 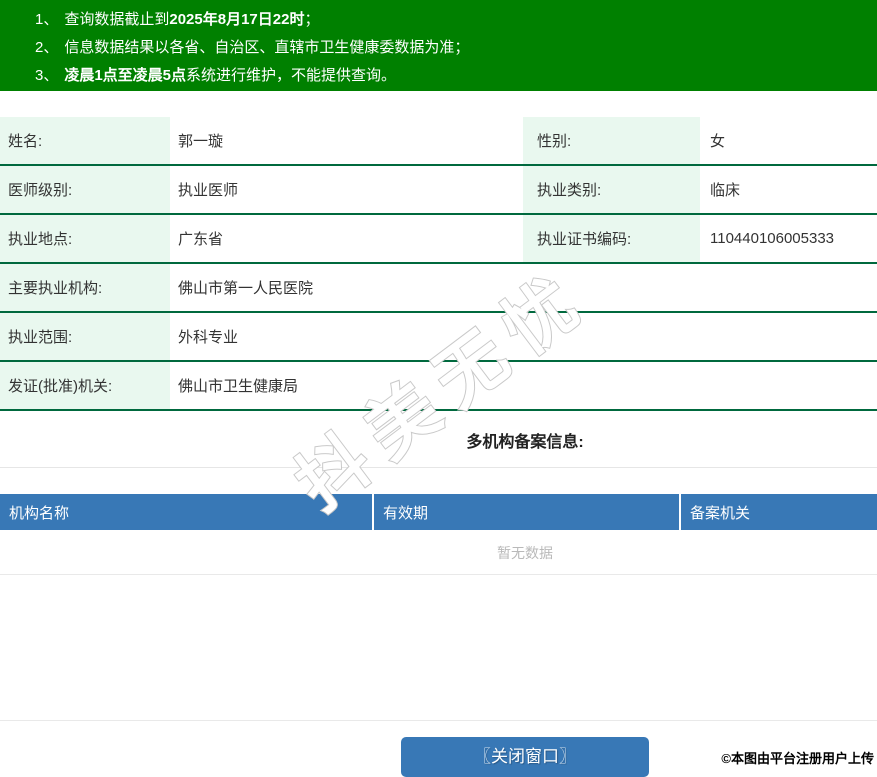 I want to click on empty-data-message: 暂无数据, so click(x=438, y=552).